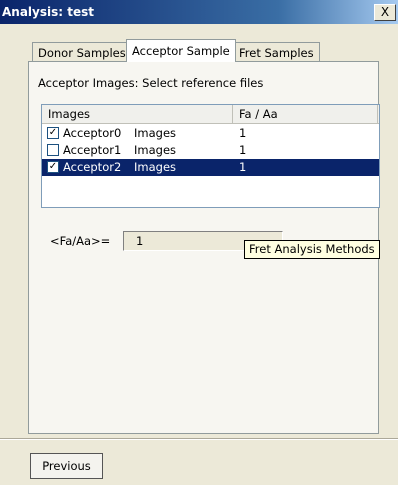  I want to click on footer-separator, so click(199, 439).